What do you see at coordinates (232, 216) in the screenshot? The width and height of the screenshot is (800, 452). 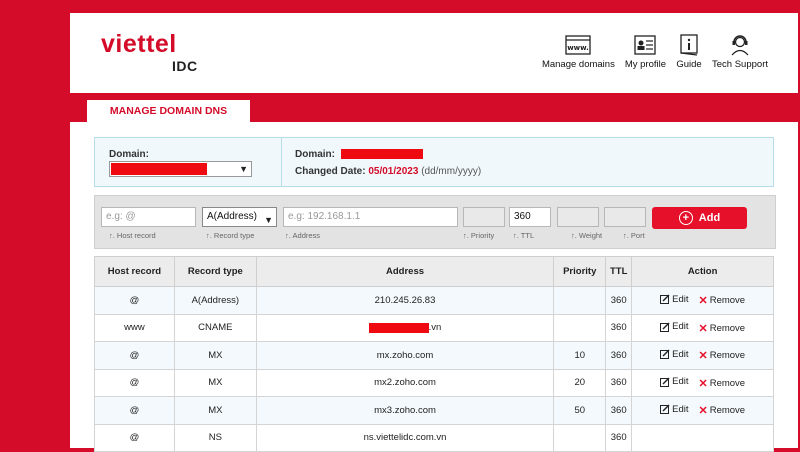 I see `record-type-value: A(Address)` at bounding box center [232, 216].